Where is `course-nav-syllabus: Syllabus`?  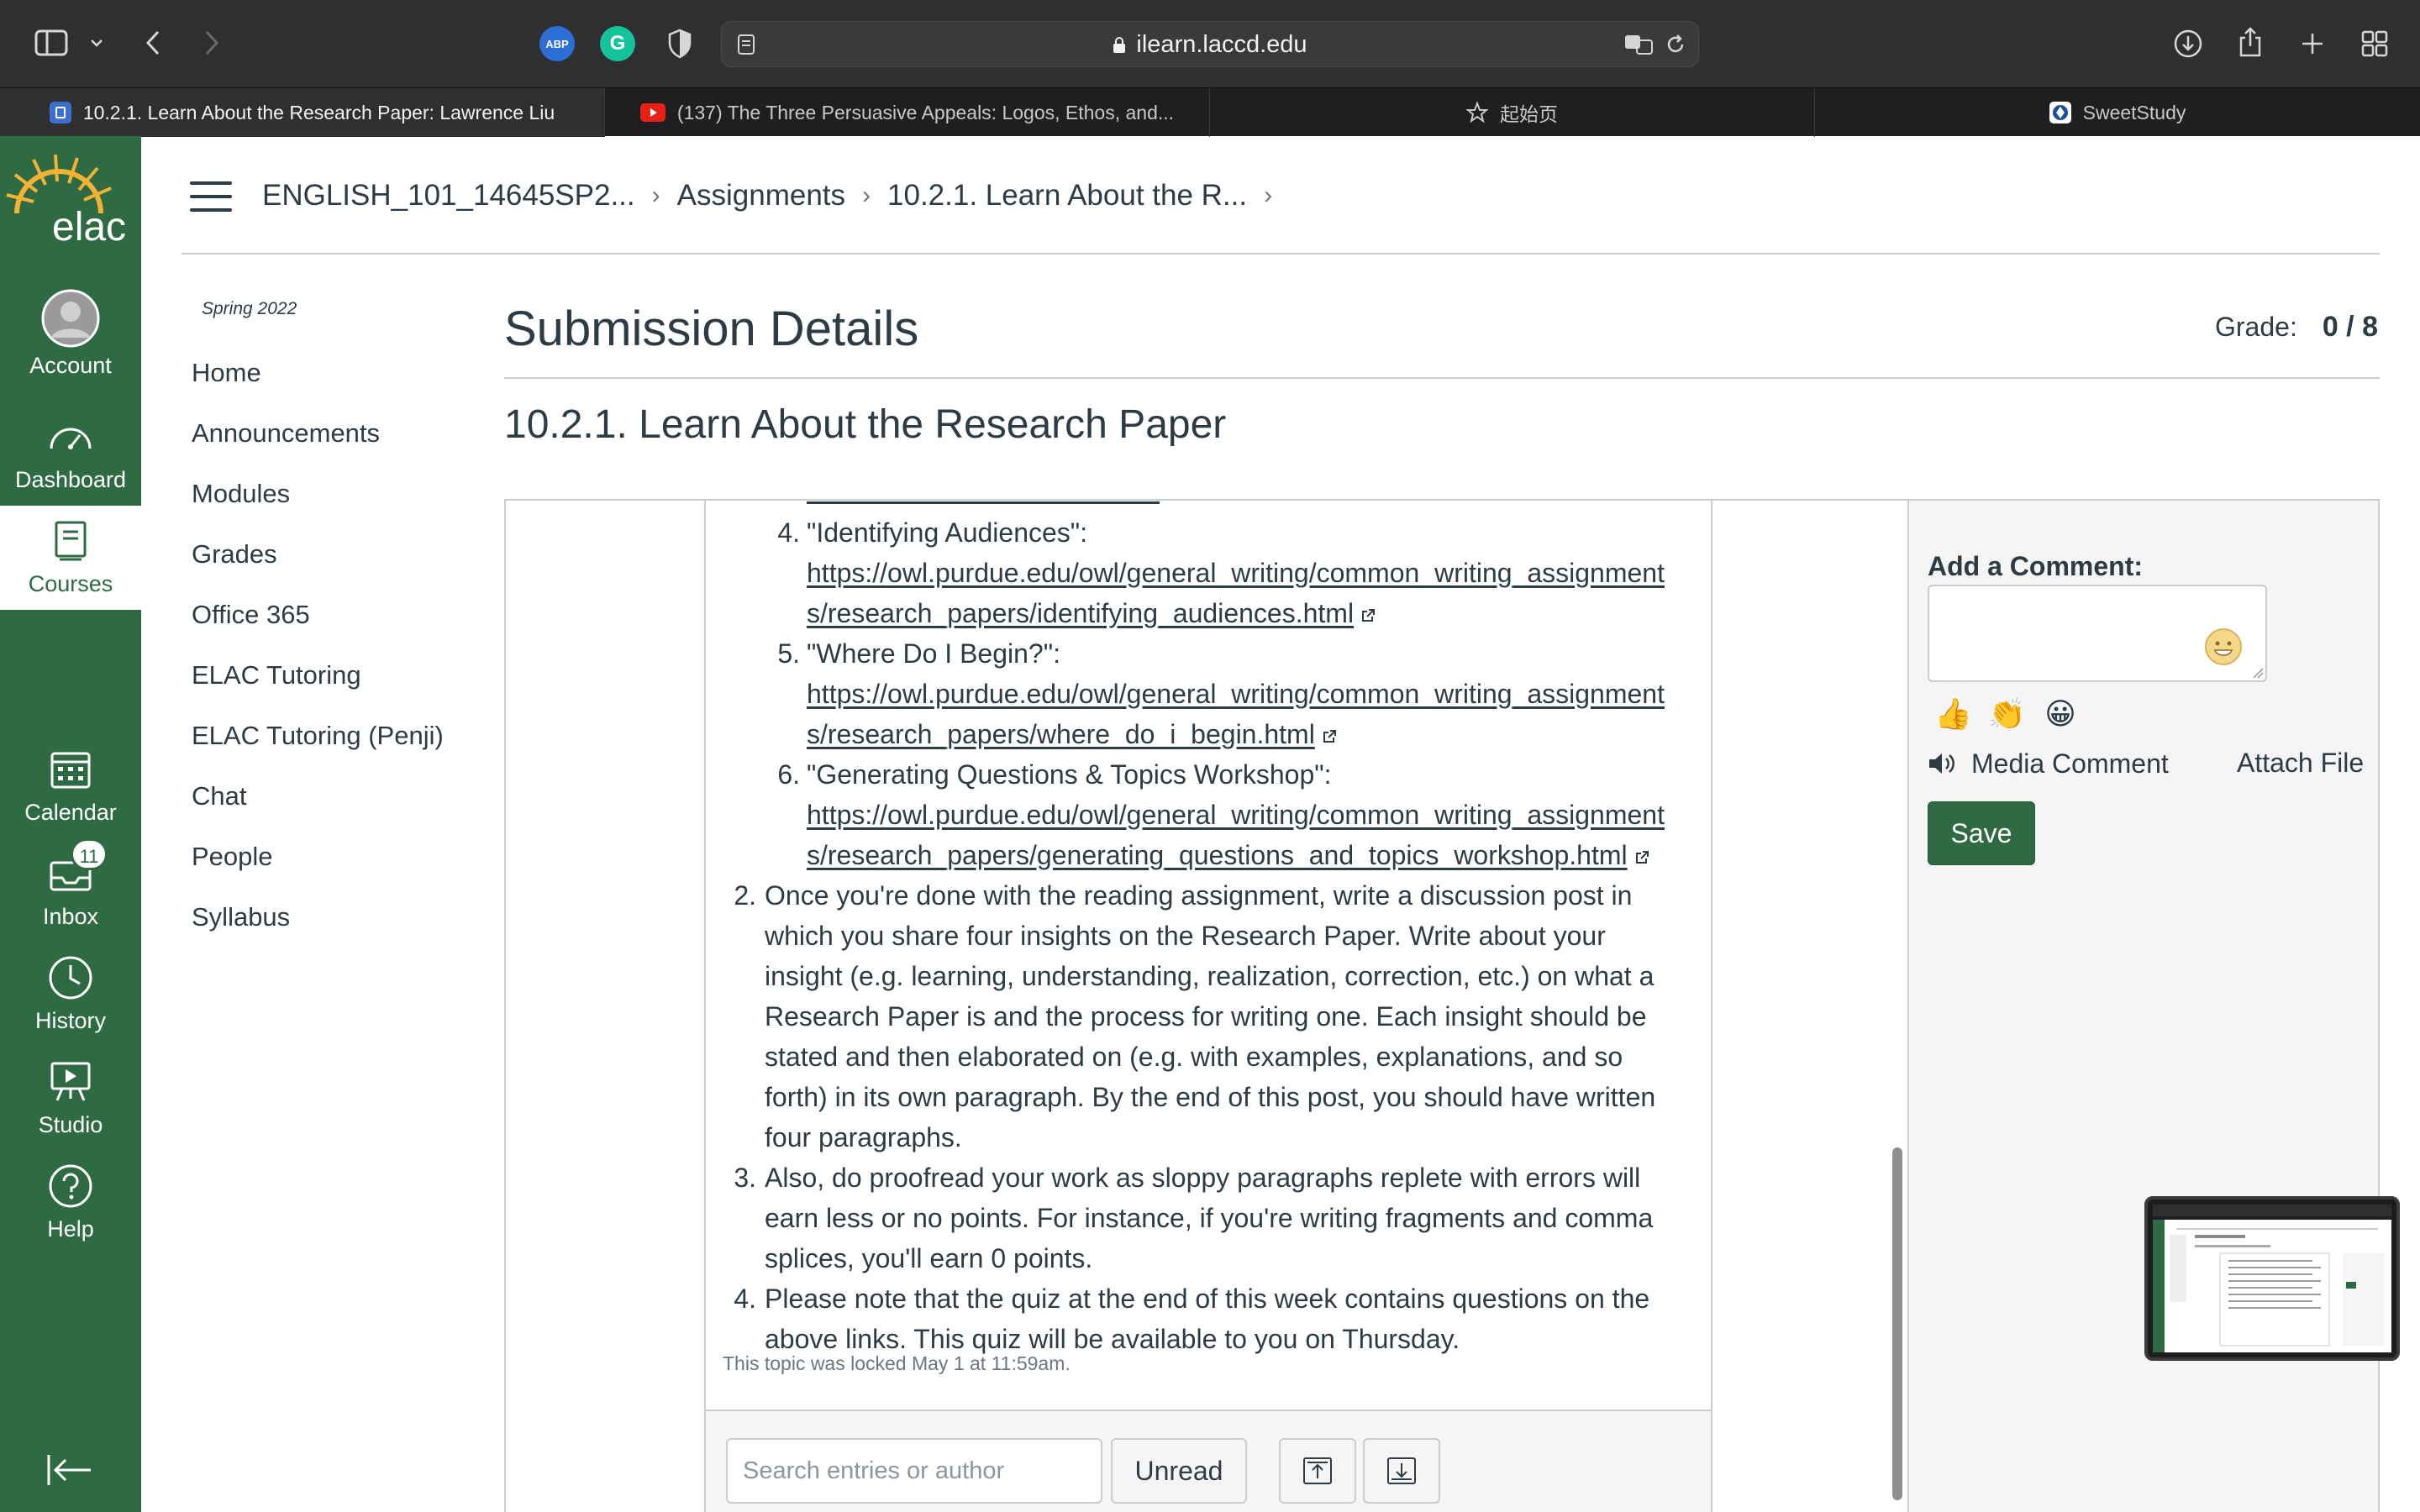
course-nav-syllabus: Syllabus is located at coordinates (241, 917).